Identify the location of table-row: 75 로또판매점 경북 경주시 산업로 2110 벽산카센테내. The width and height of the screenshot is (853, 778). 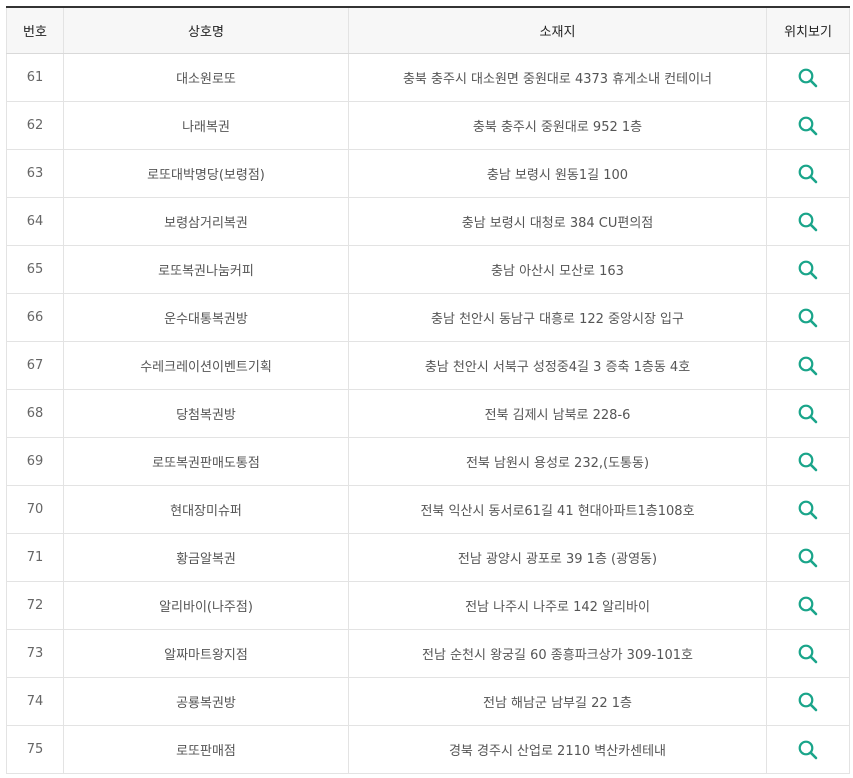
(428, 749).